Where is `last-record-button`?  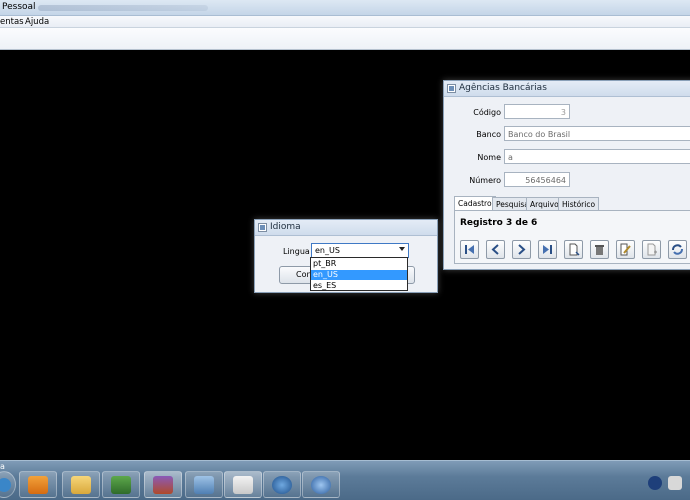 last-record-button is located at coordinates (547, 249).